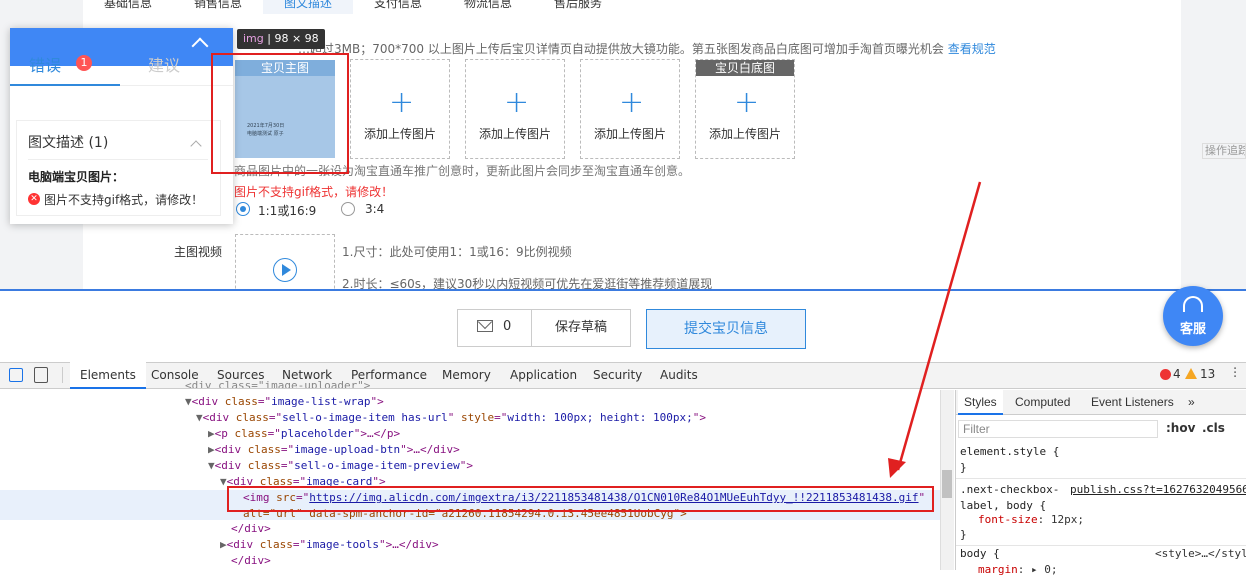 The image size is (1246, 578). I want to click on ratio-label-3-4: 3:4, so click(375, 209).